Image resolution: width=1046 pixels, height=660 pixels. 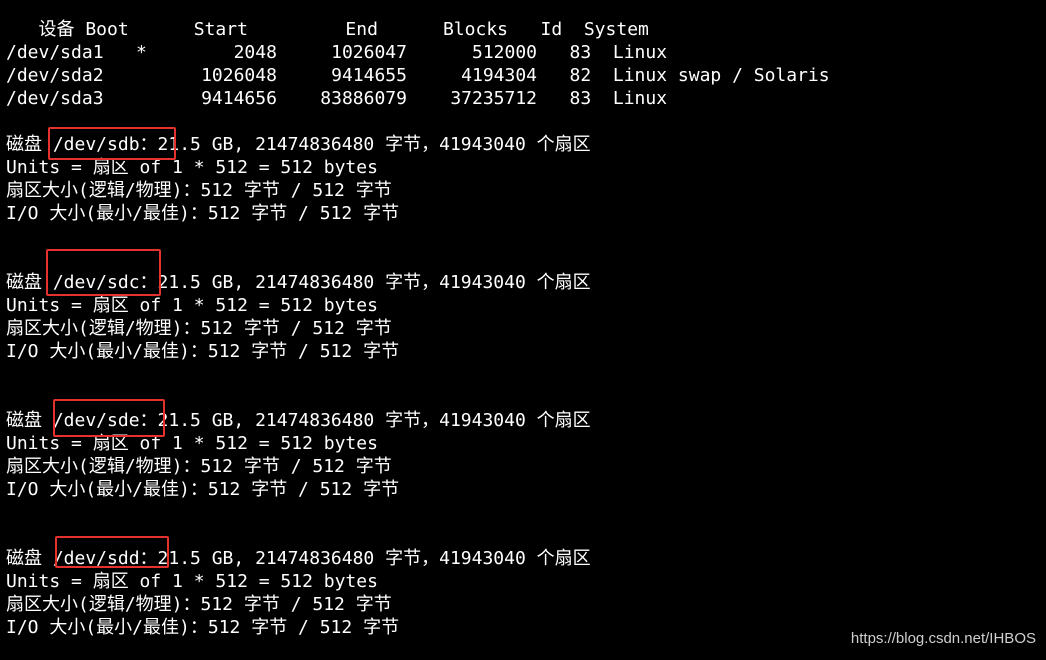 I want to click on partition-table-header: 设备 Boot Start End Blocks Id System, so click(x=327, y=29).